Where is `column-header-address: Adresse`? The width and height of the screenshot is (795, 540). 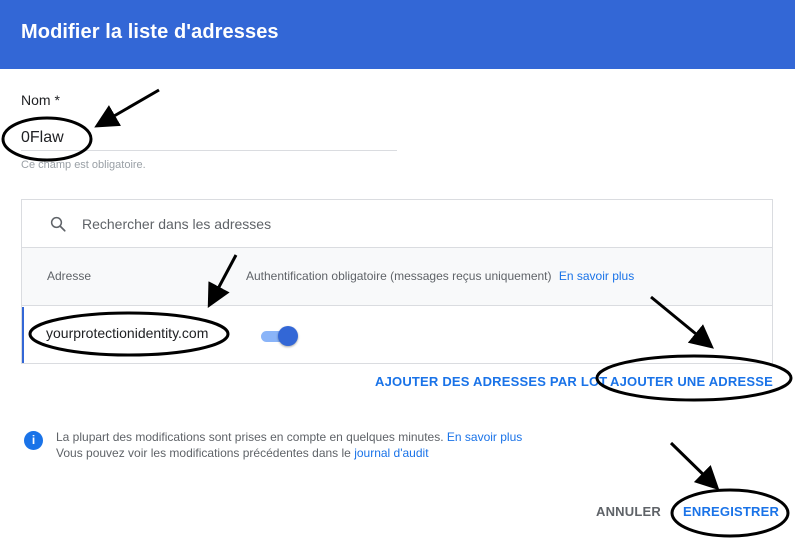
column-header-address: Adresse is located at coordinates (69, 276).